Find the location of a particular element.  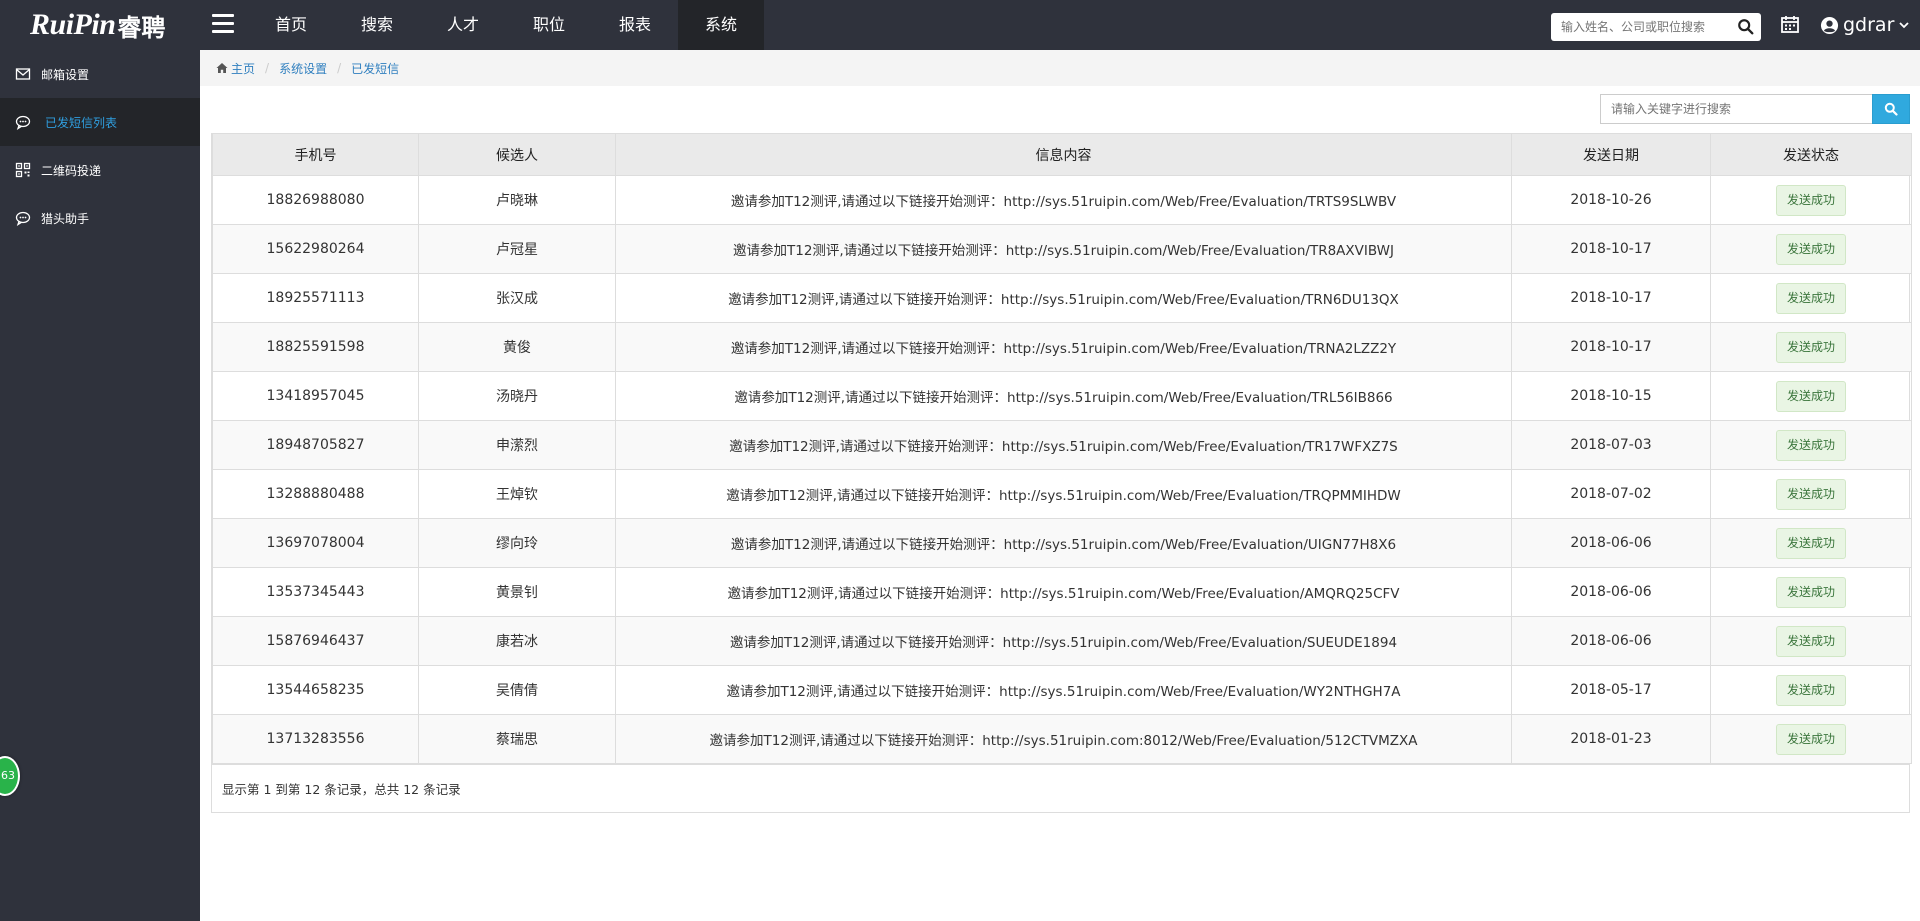

sidebar-item-label: 已发短信列表 is located at coordinates (81, 122).